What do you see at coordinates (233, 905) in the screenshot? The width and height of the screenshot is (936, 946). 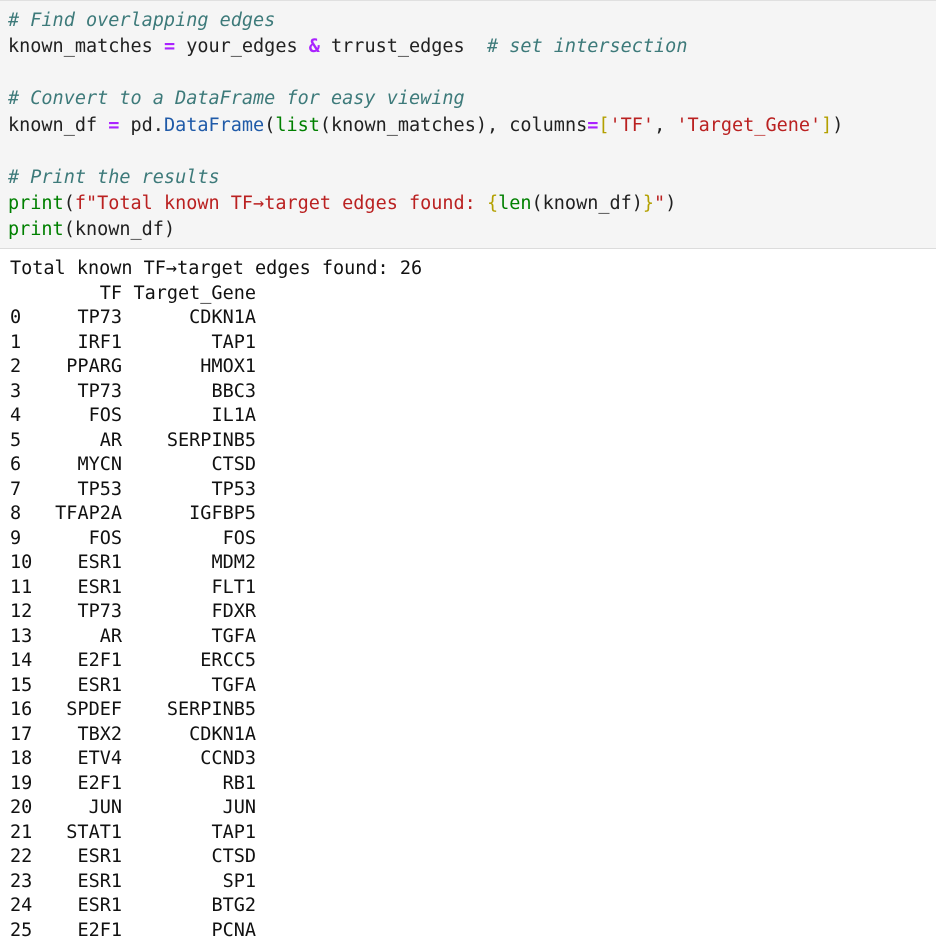 I see `target-gene-cell: BTG2` at bounding box center [233, 905].